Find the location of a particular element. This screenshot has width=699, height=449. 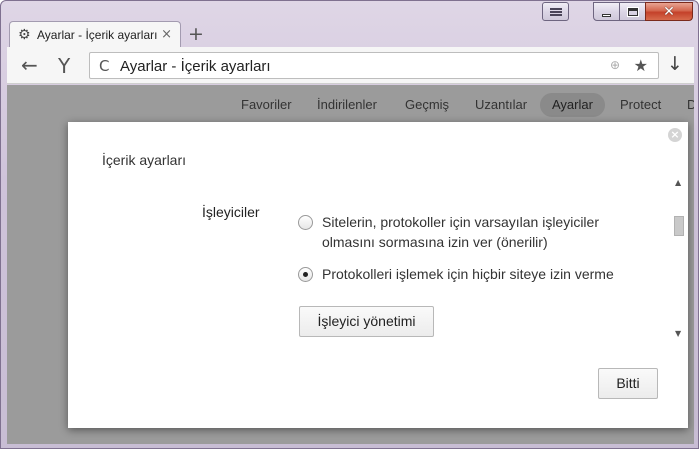

close-icon: ✕ is located at coordinates (669, 11).